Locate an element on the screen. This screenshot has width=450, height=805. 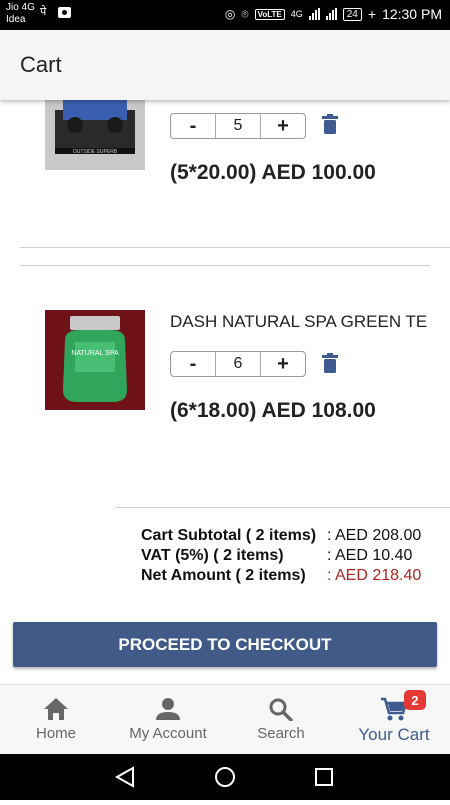
net-amount-label: Net Amount ( 2 items) is located at coordinates (223, 575).